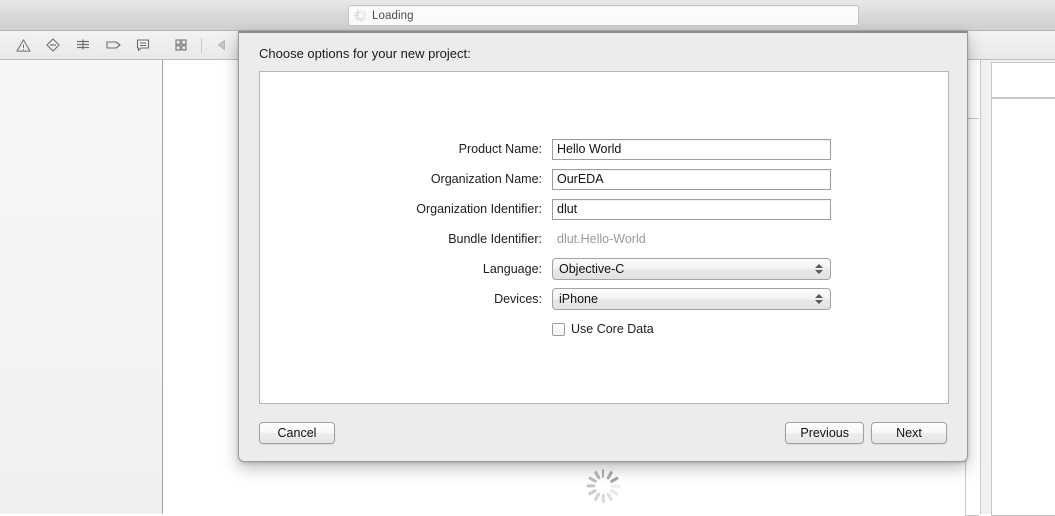 The height and width of the screenshot is (516, 1055). Describe the element at coordinates (909, 433) in the screenshot. I see `next-button: Next` at that location.